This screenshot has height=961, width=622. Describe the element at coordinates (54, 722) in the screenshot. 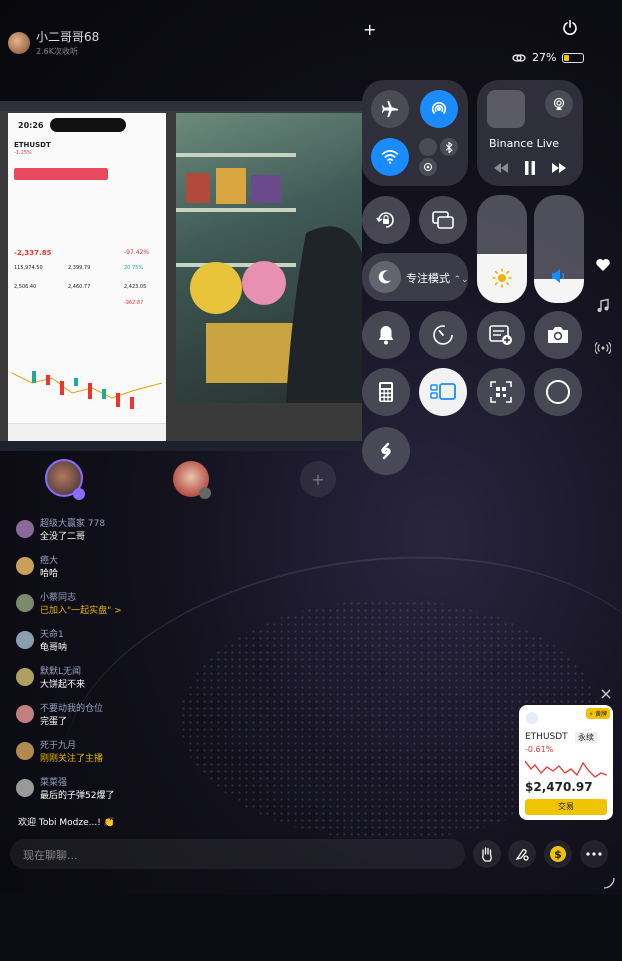

I see `chat-text: 完蛋了` at that location.